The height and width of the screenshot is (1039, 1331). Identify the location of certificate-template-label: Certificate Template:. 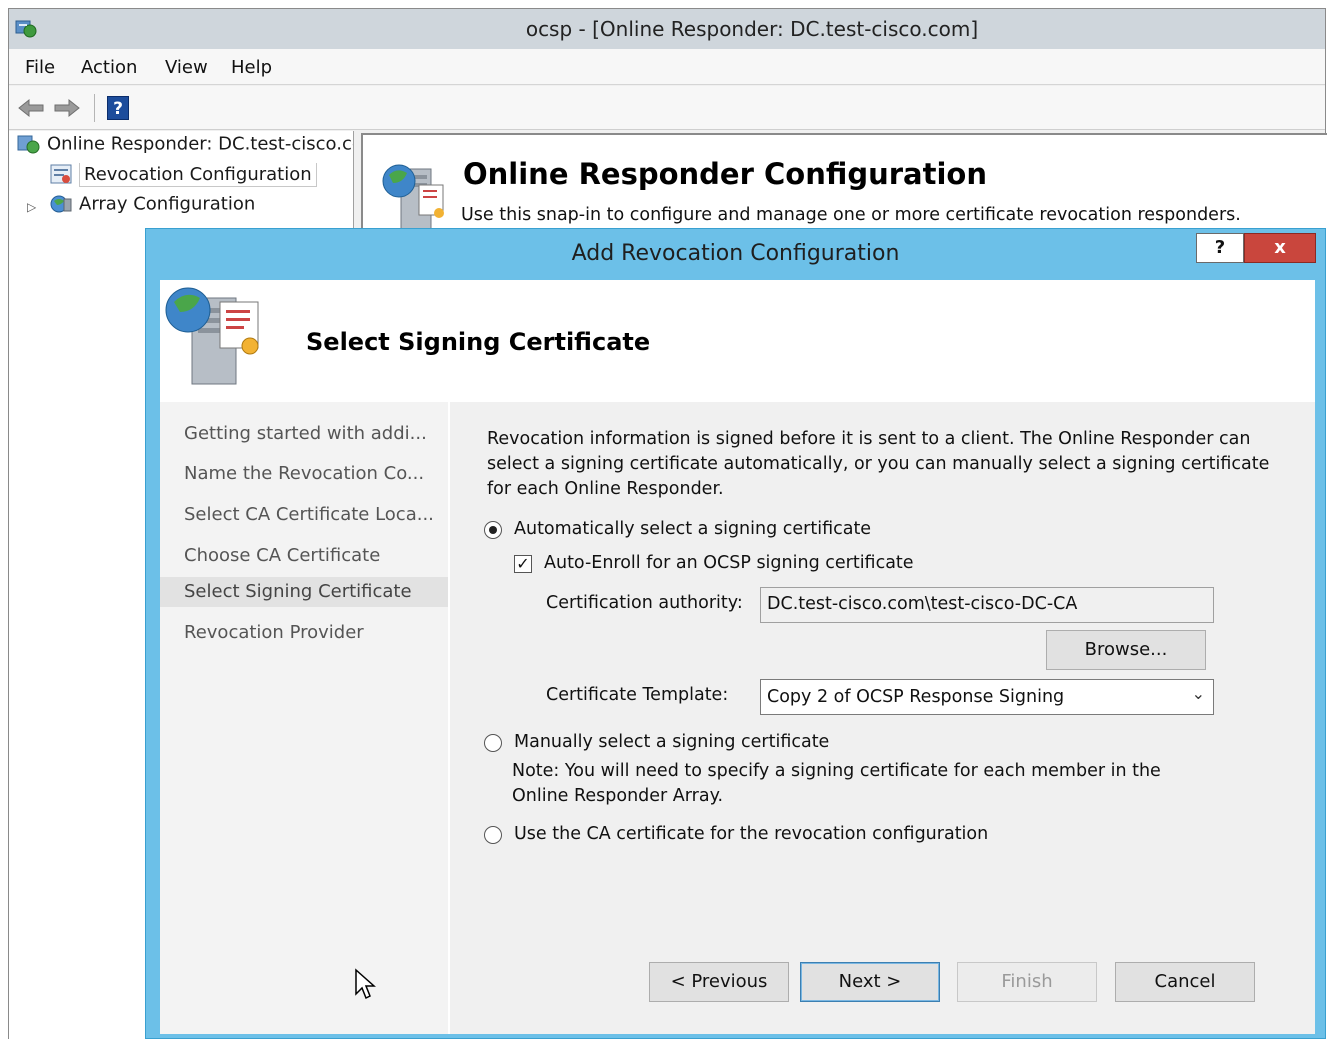
(637, 695).